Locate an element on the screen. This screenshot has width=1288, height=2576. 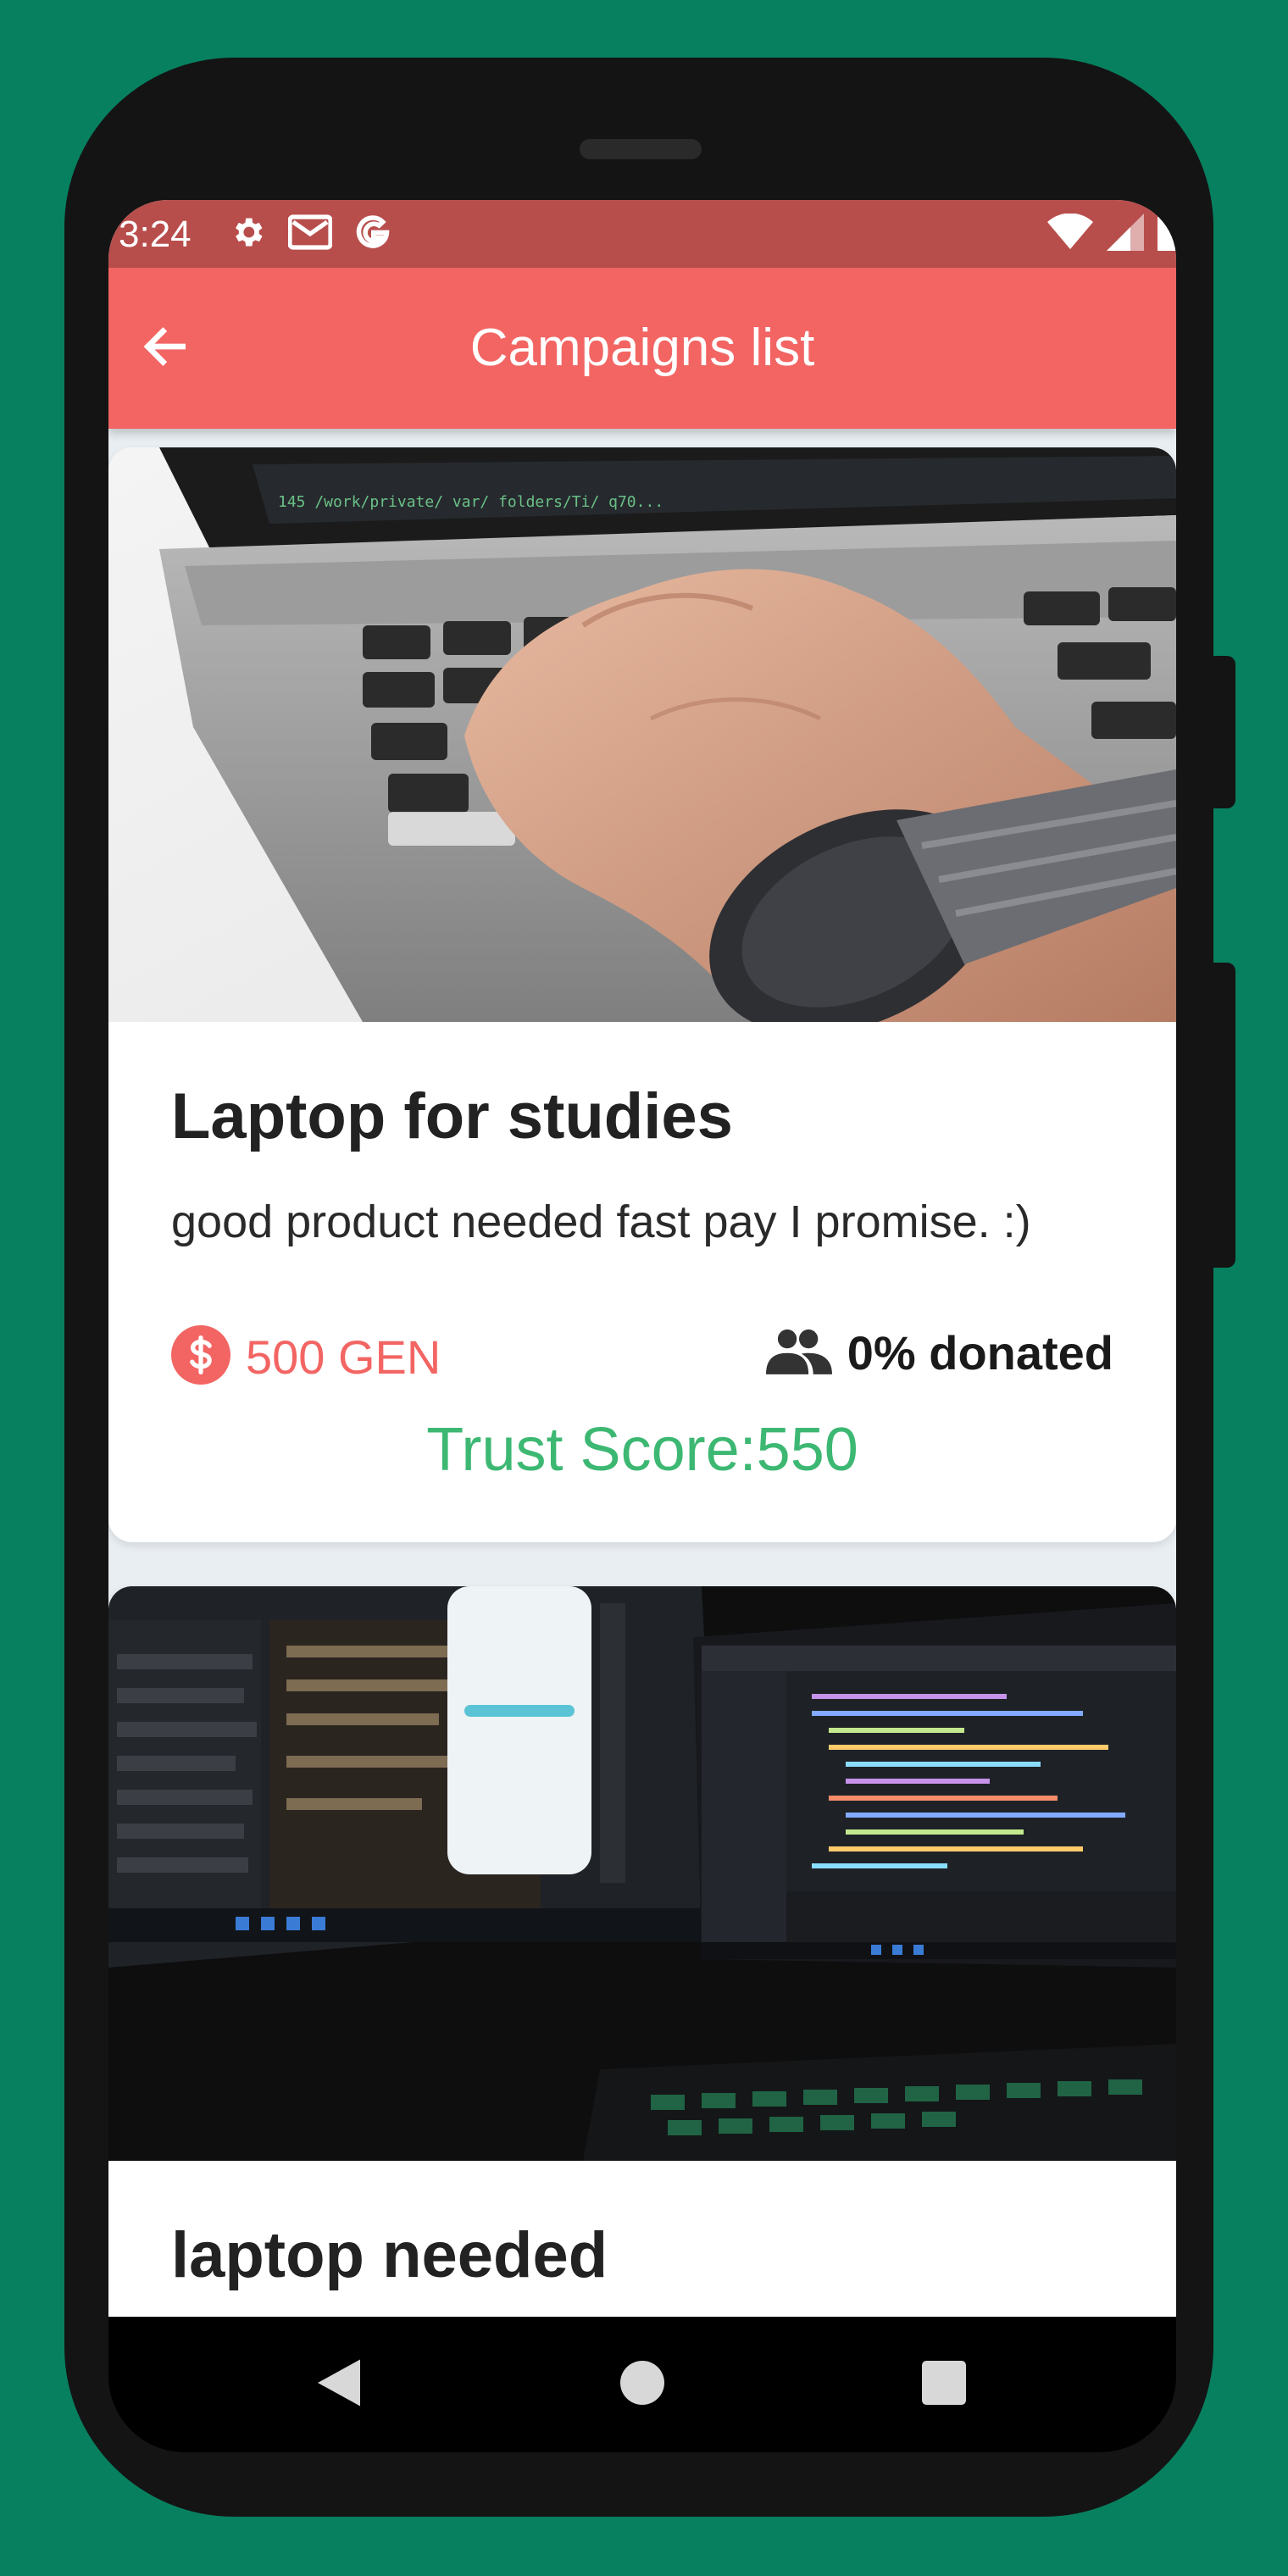
nav-home-icon is located at coordinates (642, 2384).